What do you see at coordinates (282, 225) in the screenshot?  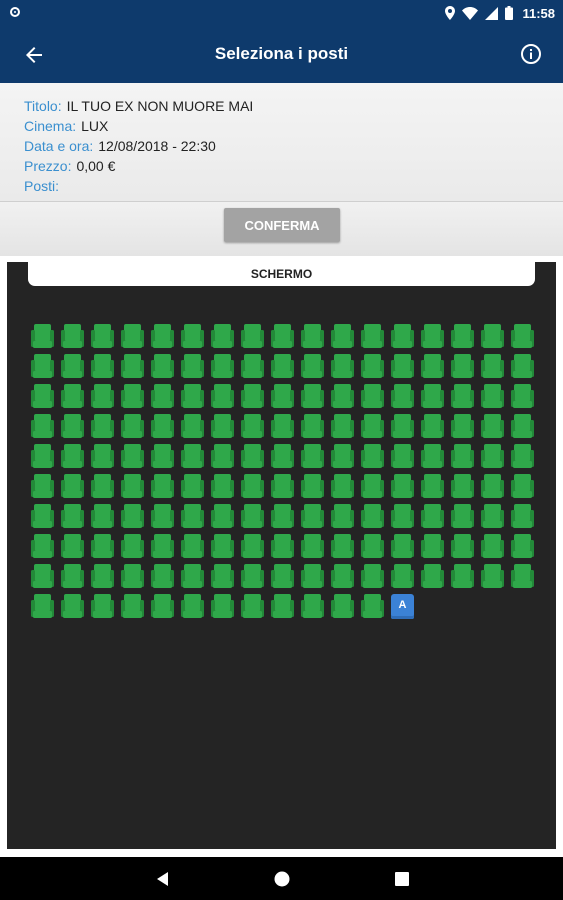 I see `confirm-button: CONFERMA` at bounding box center [282, 225].